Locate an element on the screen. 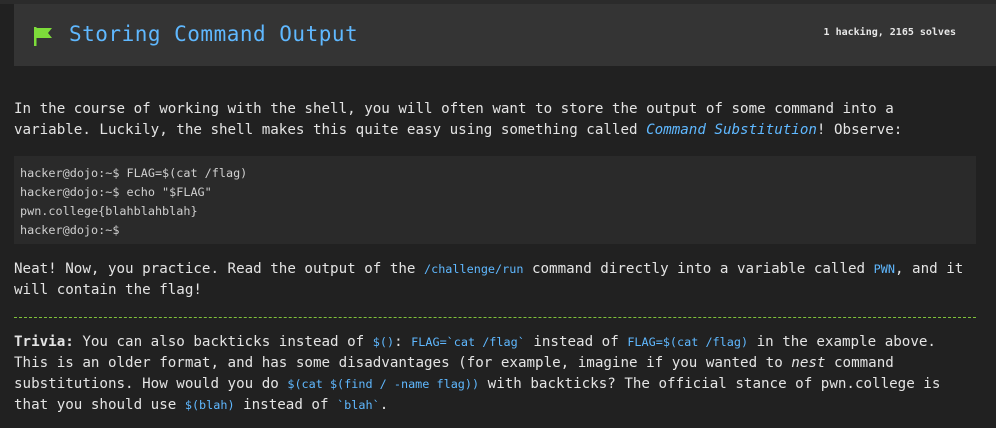  inline-code: PWN is located at coordinates (884, 269).